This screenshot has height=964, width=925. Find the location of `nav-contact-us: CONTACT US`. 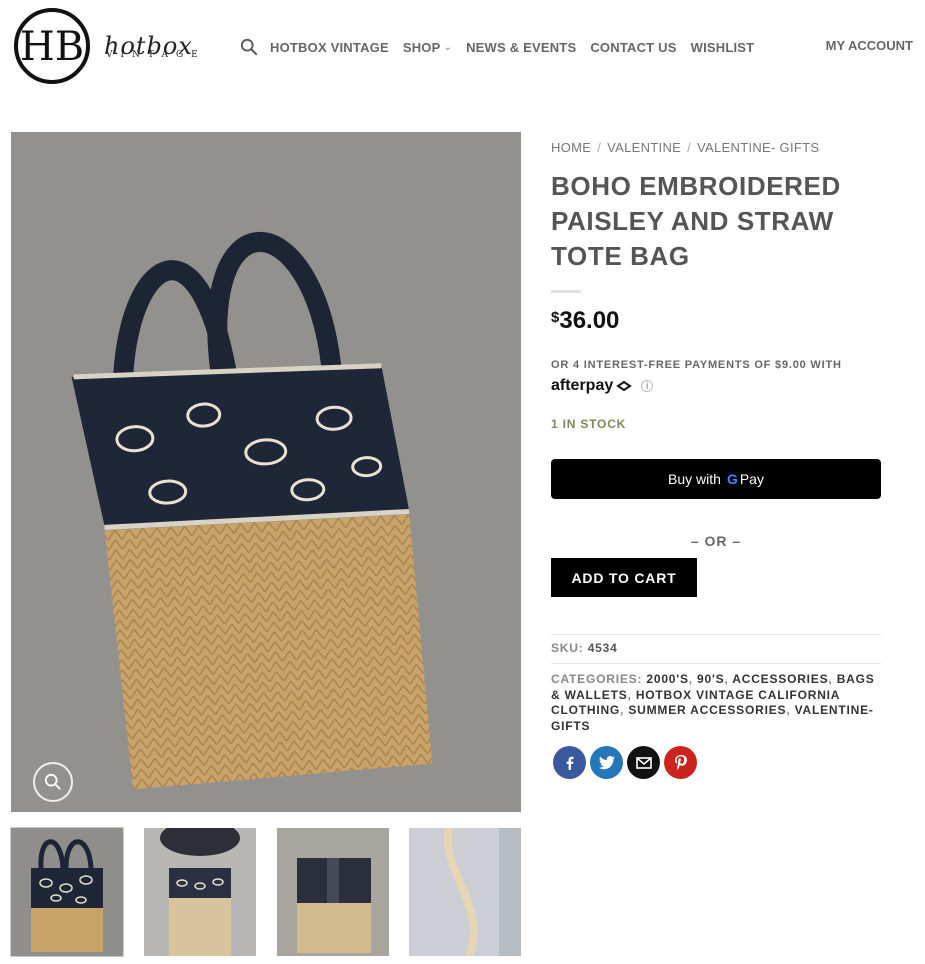

nav-contact-us: CONTACT US is located at coordinates (633, 47).